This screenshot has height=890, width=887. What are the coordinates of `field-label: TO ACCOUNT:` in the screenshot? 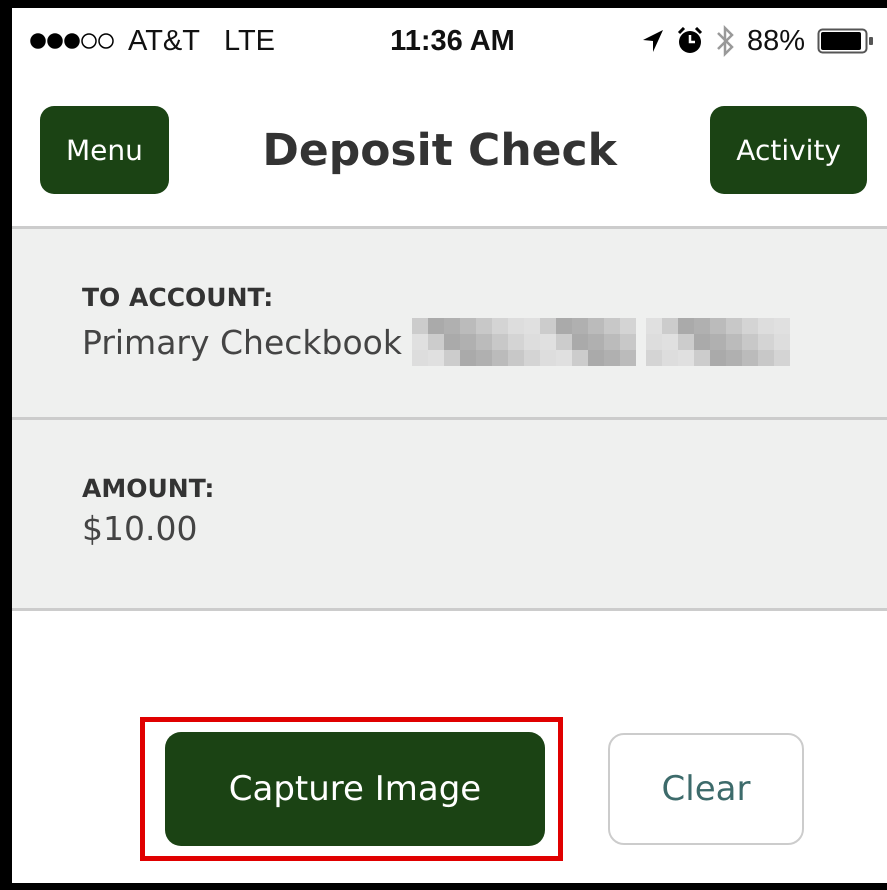 It's located at (178, 297).